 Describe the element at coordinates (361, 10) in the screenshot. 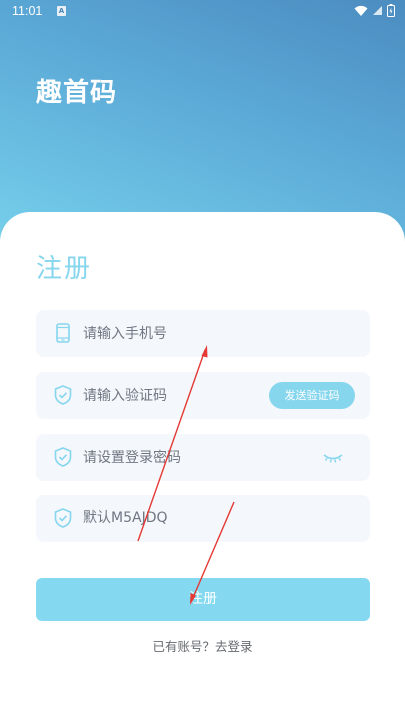

I see `wifi-icon` at that location.